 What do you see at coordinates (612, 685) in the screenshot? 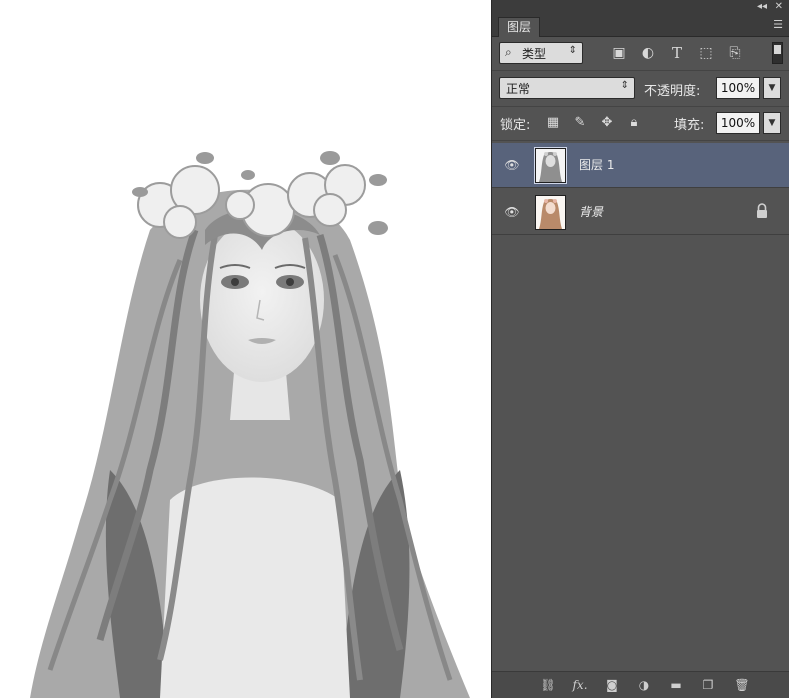
I see `layer-mask-icon: ◙` at bounding box center [612, 685].